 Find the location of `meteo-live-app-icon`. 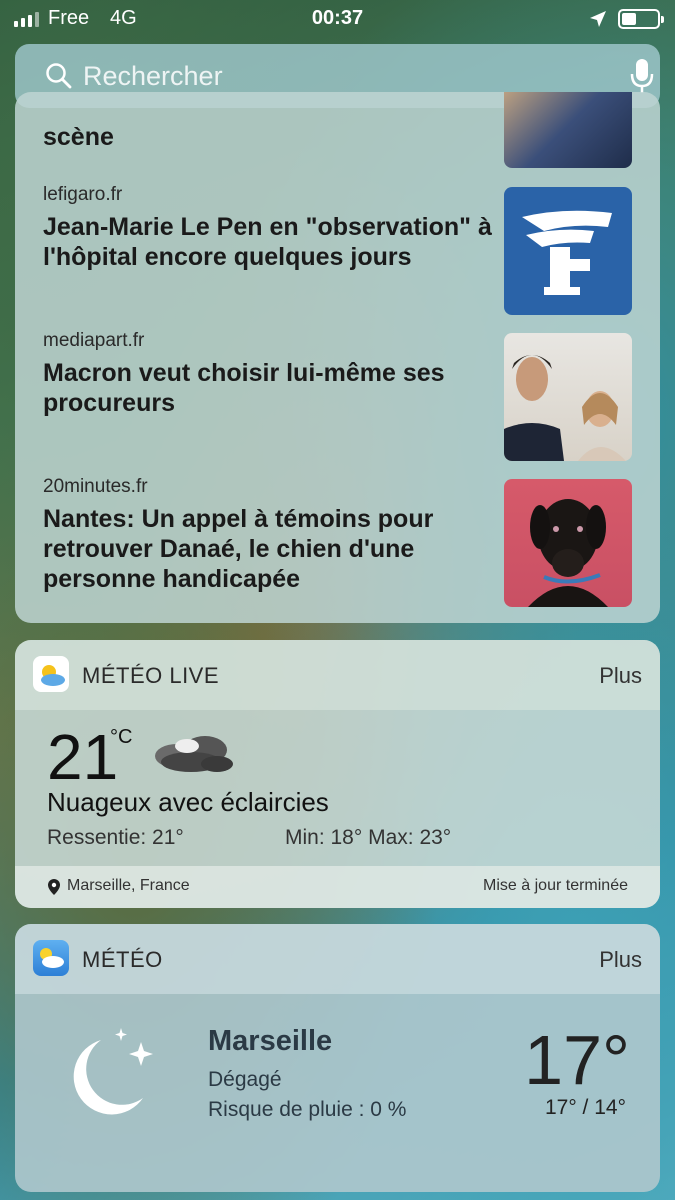

meteo-live-app-icon is located at coordinates (51, 674).